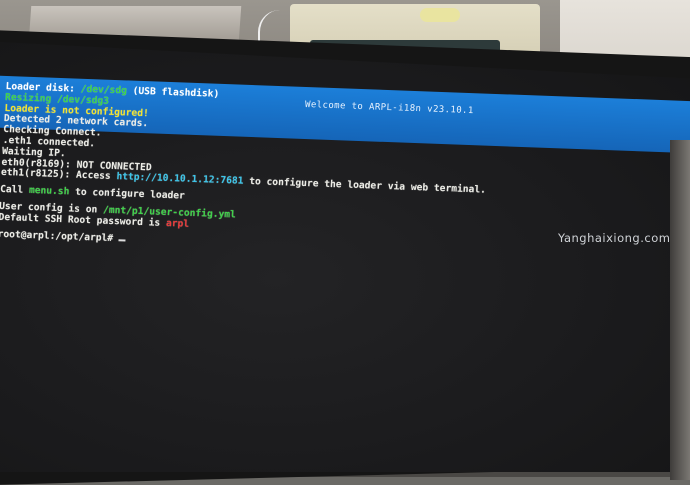  Describe the element at coordinates (49, 191) in the screenshot. I see `menu-command: menu.sh` at that location.